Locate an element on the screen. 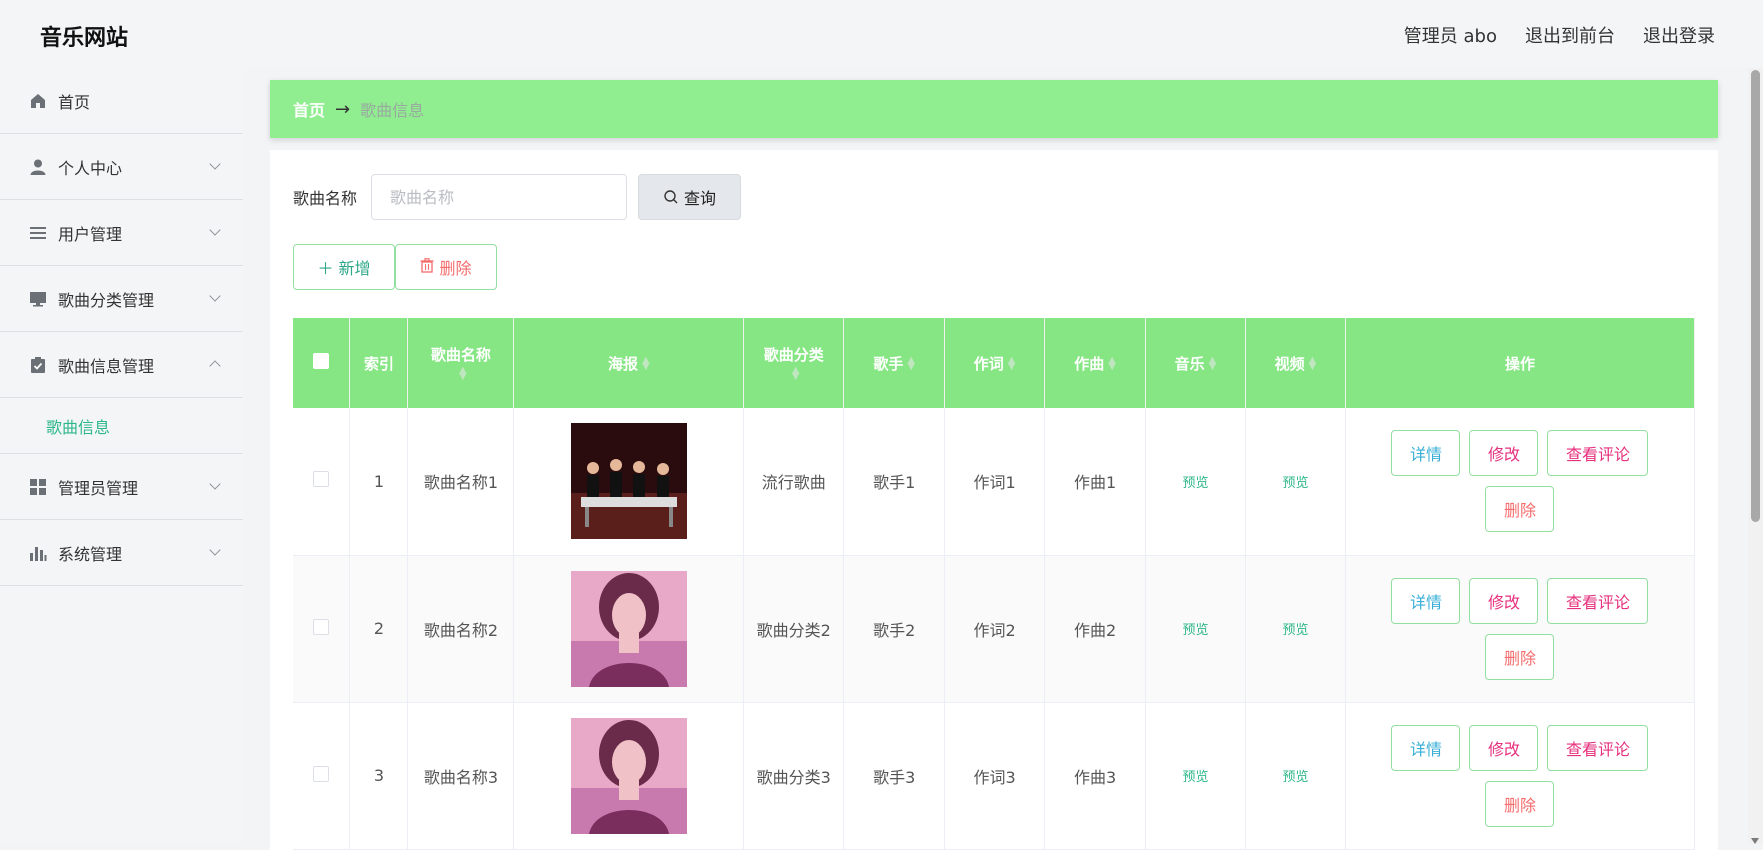 The width and height of the screenshot is (1763, 850). column-header-label: 视频 is located at coordinates (1289, 363).